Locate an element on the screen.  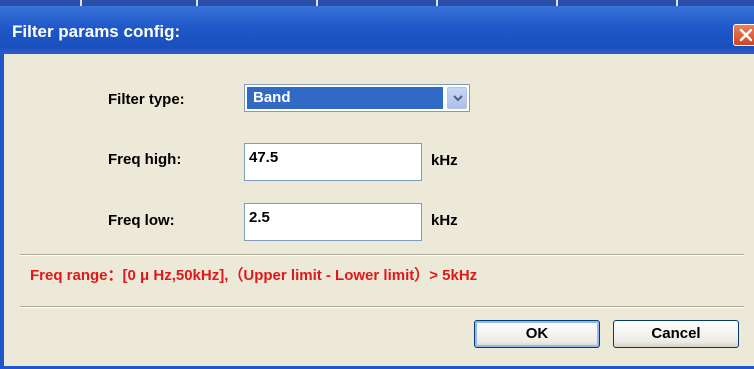
close-icon is located at coordinates (746, 35).